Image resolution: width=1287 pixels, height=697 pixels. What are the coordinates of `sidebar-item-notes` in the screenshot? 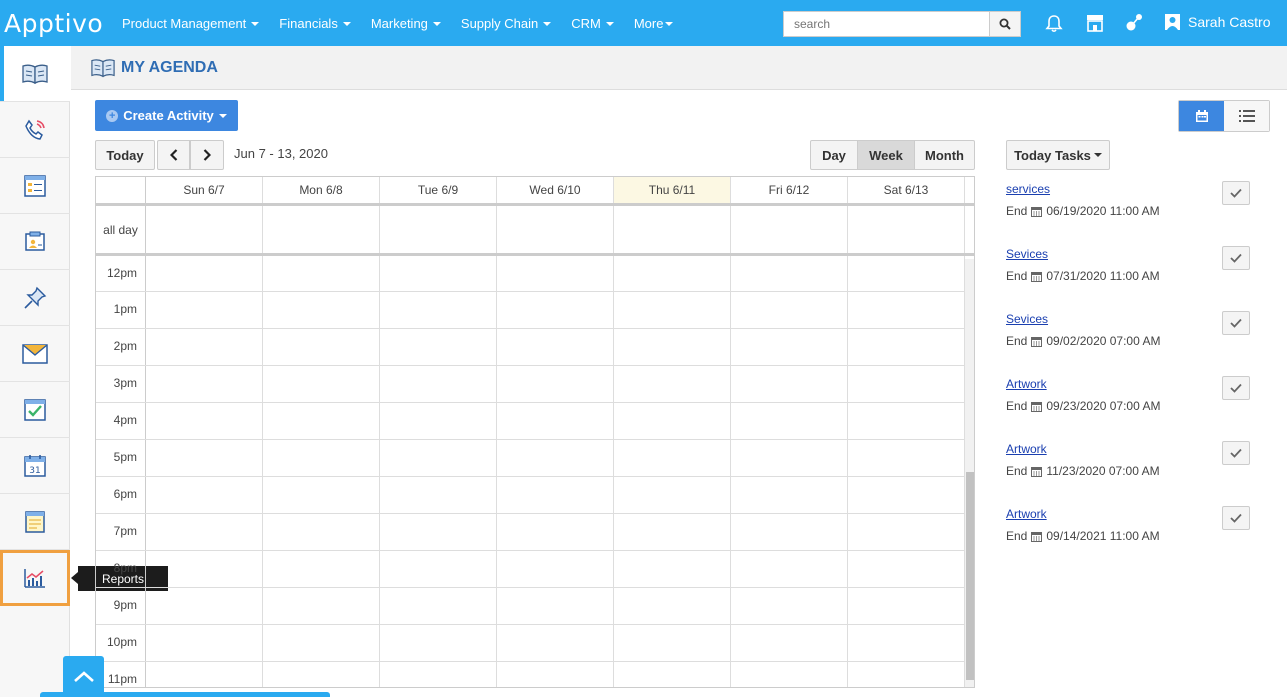 It's located at (35, 186).